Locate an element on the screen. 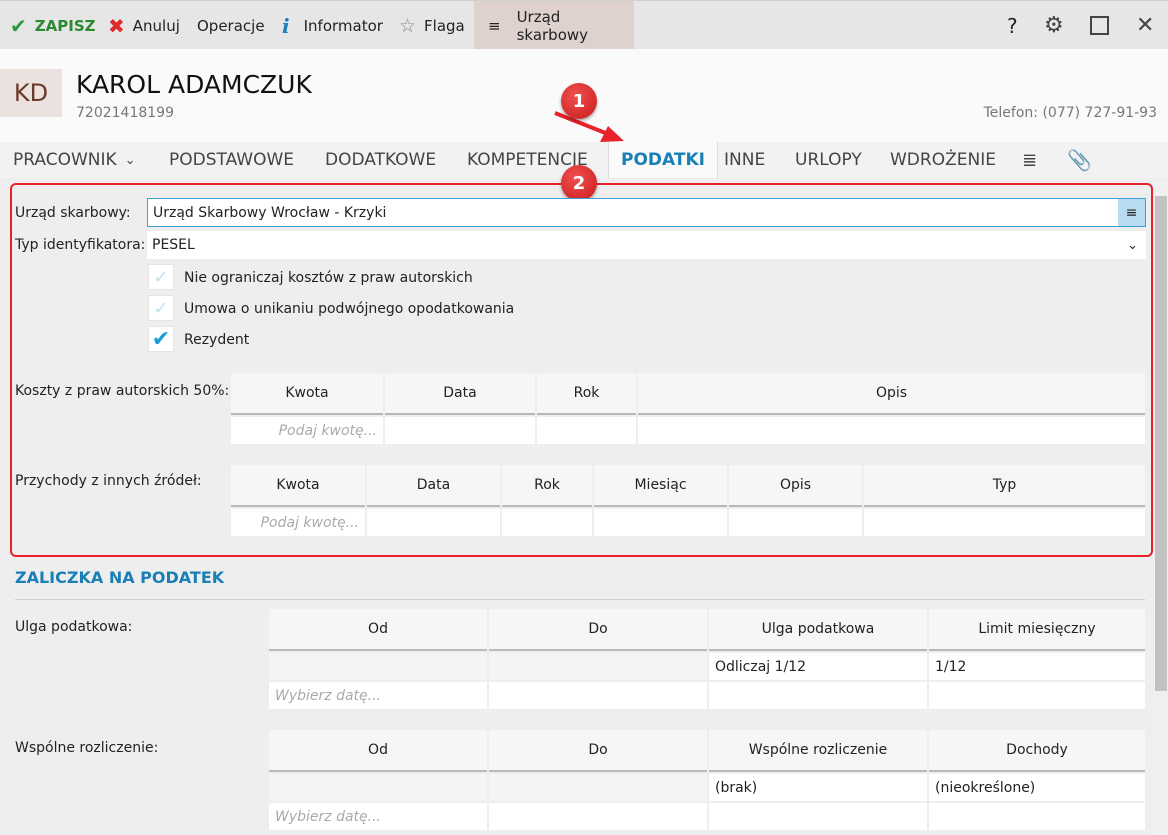 This screenshot has width=1168, height=835. table-cell: Odliczaj 1/12 is located at coordinates (818, 666).